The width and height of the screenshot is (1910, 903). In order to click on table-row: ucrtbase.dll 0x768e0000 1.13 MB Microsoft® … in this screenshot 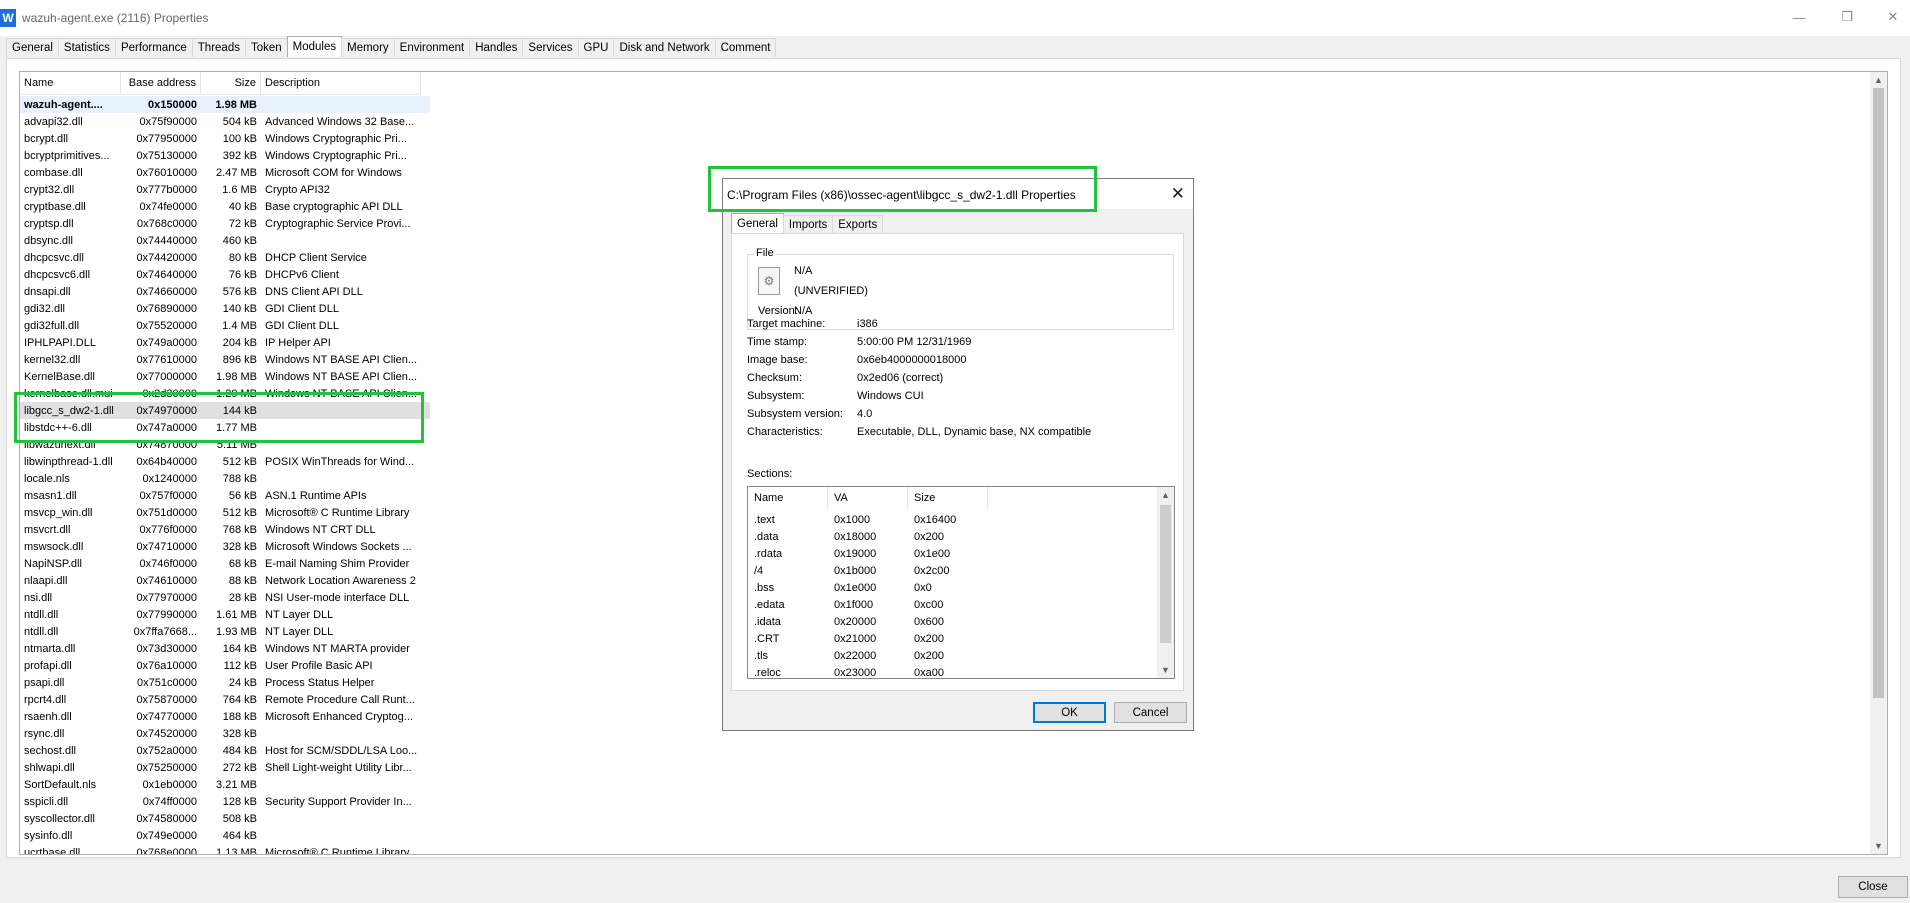, I will do `click(225, 849)`.